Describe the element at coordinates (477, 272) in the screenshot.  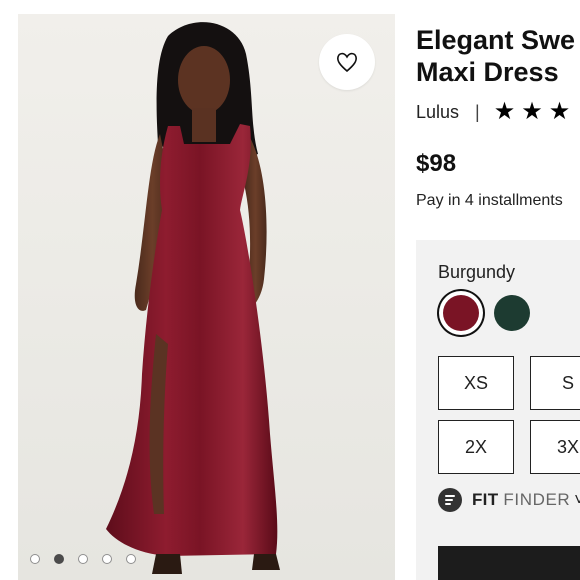
I see `selected-color-label: Burgundy` at that location.